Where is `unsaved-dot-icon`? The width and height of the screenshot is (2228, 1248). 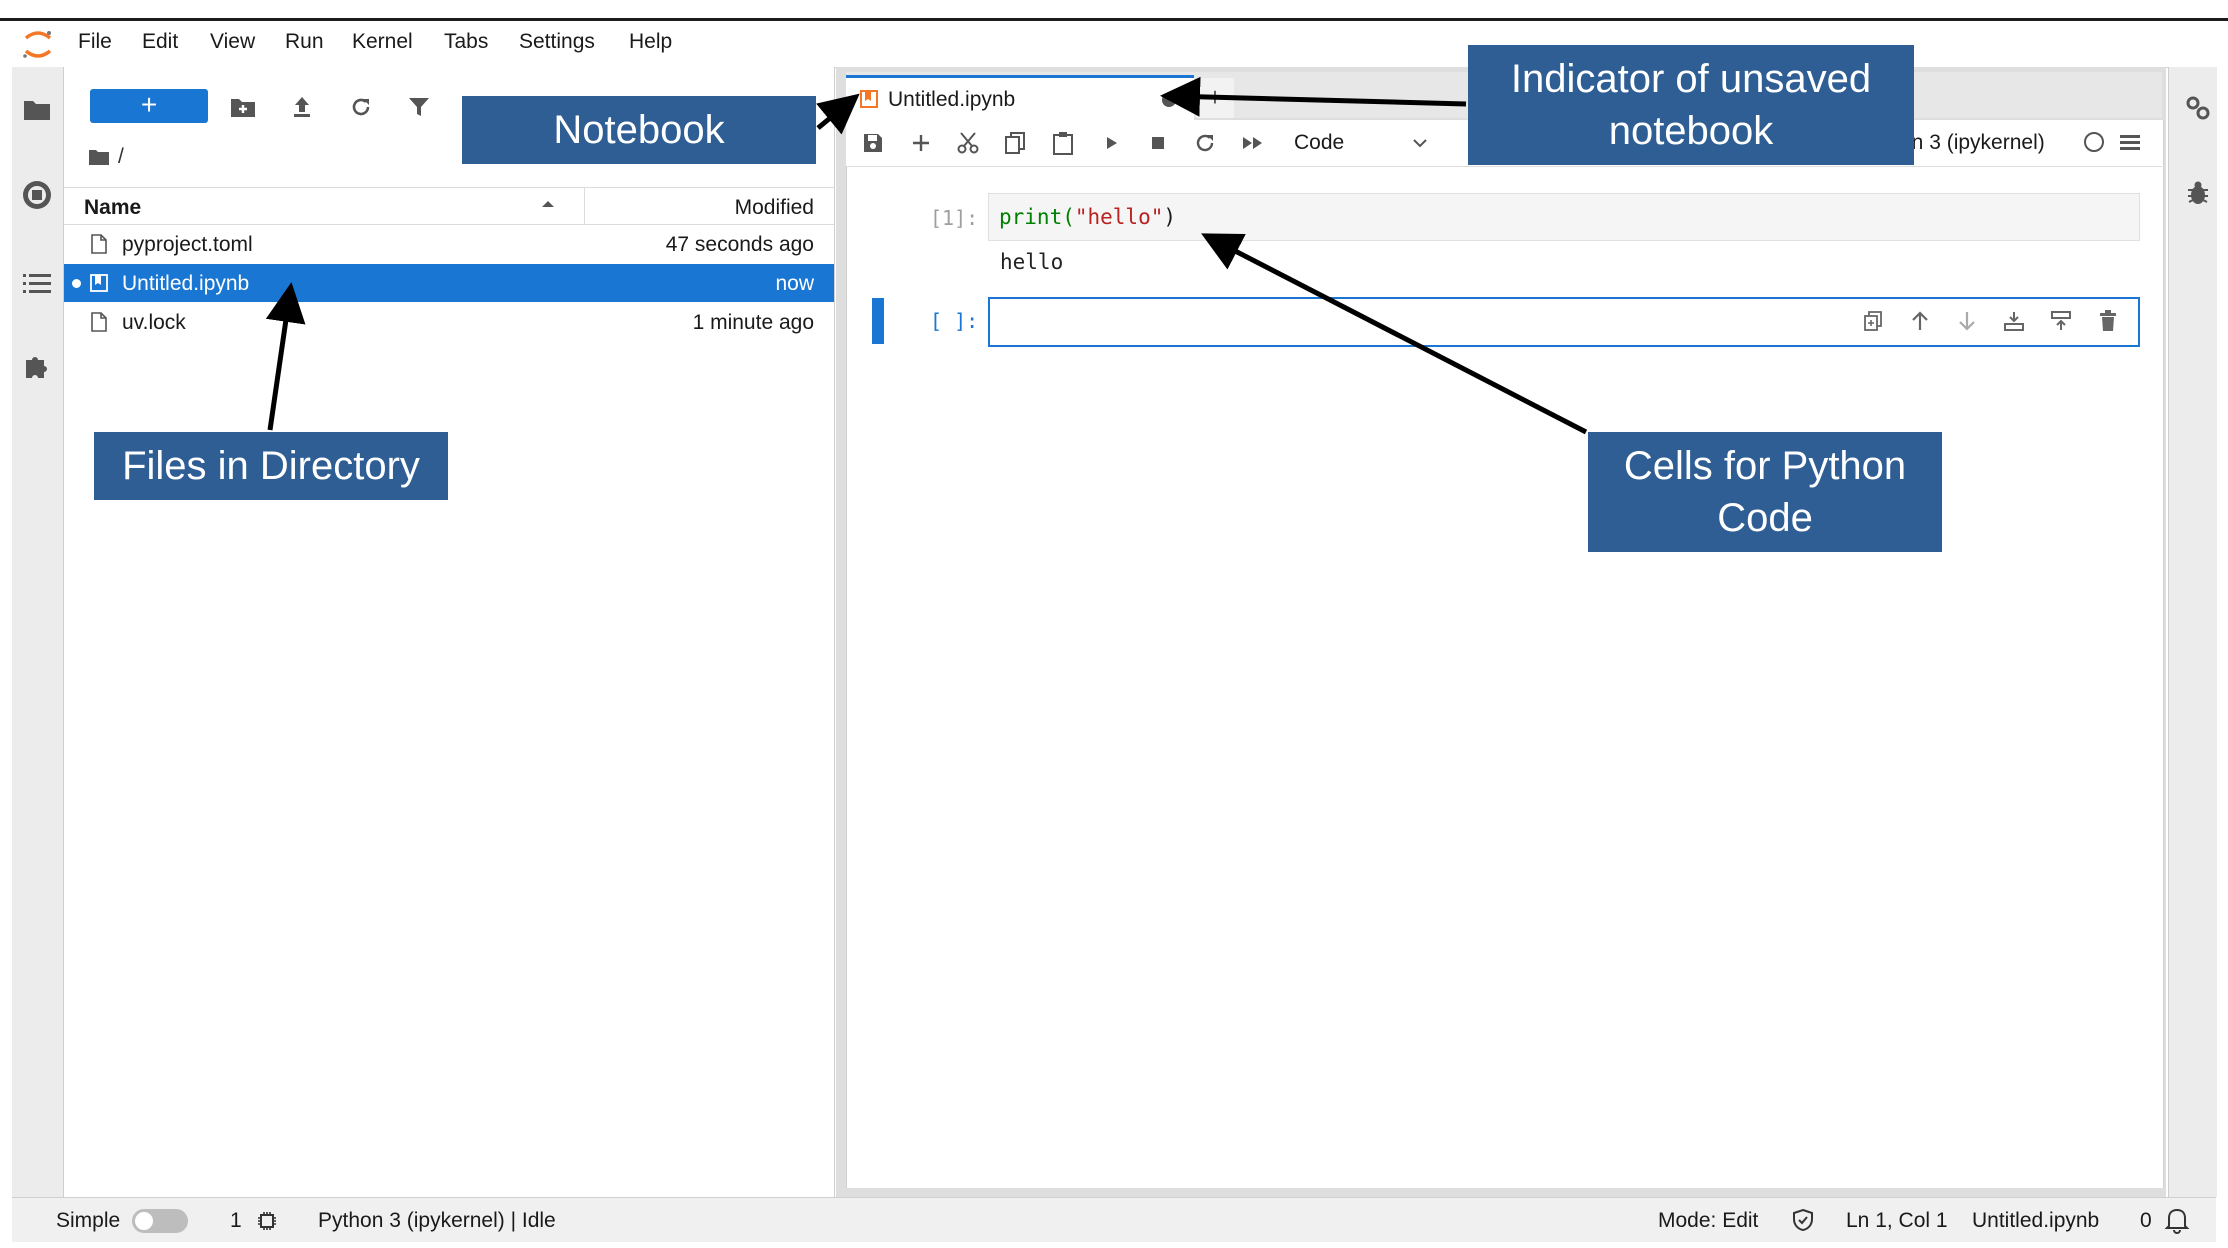
unsaved-dot-icon is located at coordinates (1169, 100).